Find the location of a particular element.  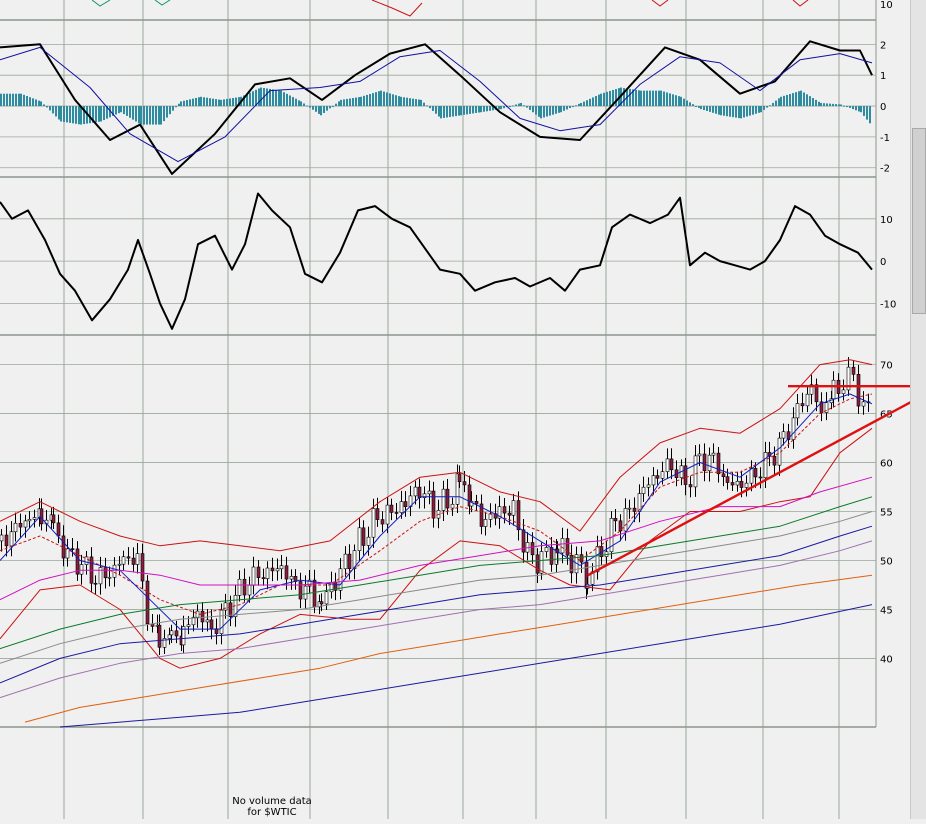

macd-tick-label: 2 is located at coordinates (883, 45).